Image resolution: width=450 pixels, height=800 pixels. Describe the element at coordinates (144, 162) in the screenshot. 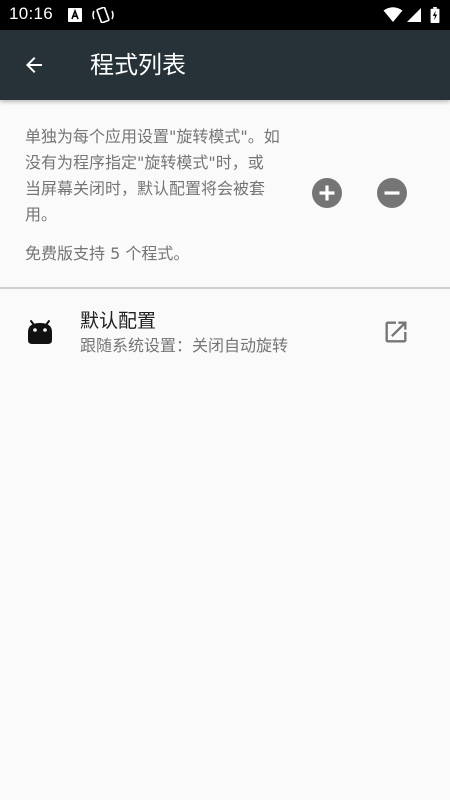

I see `info-line-2: 没有为程序指定"旋转模式"时，或` at that location.